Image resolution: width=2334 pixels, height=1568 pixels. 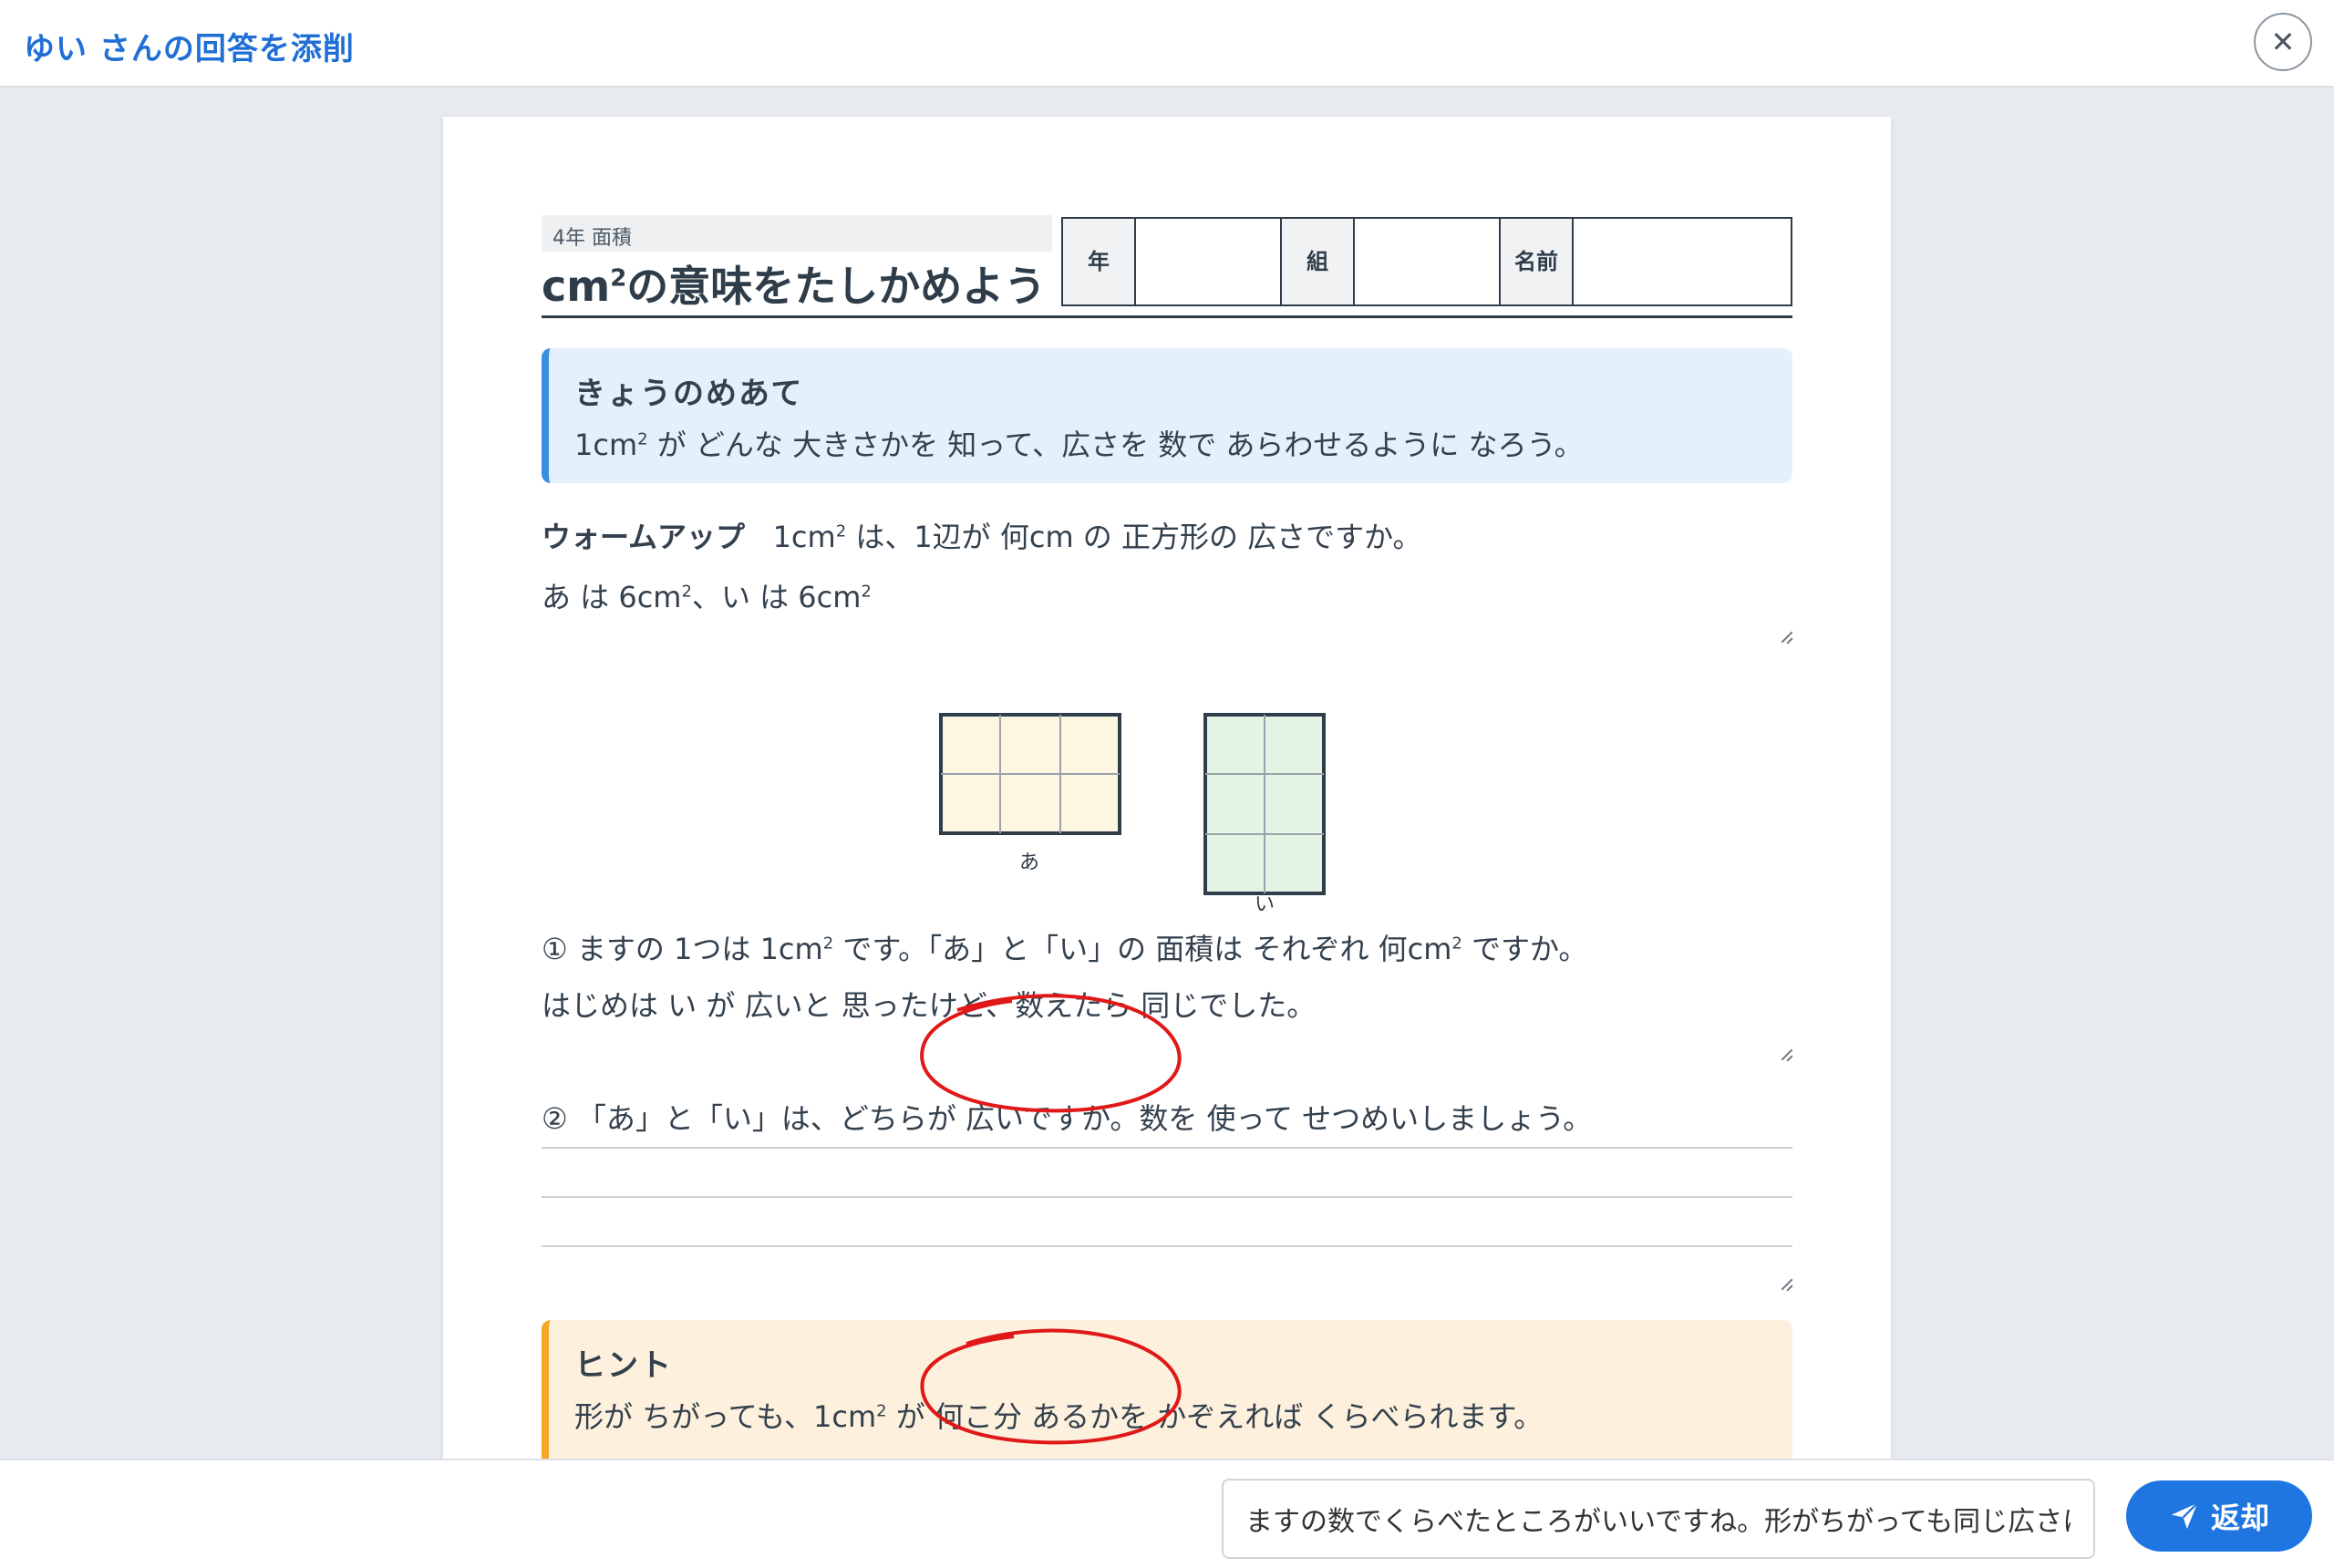 What do you see at coordinates (1029, 862) in the screenshot?
I see `figure-a-label: あ` at bounding box center [1029, 862].